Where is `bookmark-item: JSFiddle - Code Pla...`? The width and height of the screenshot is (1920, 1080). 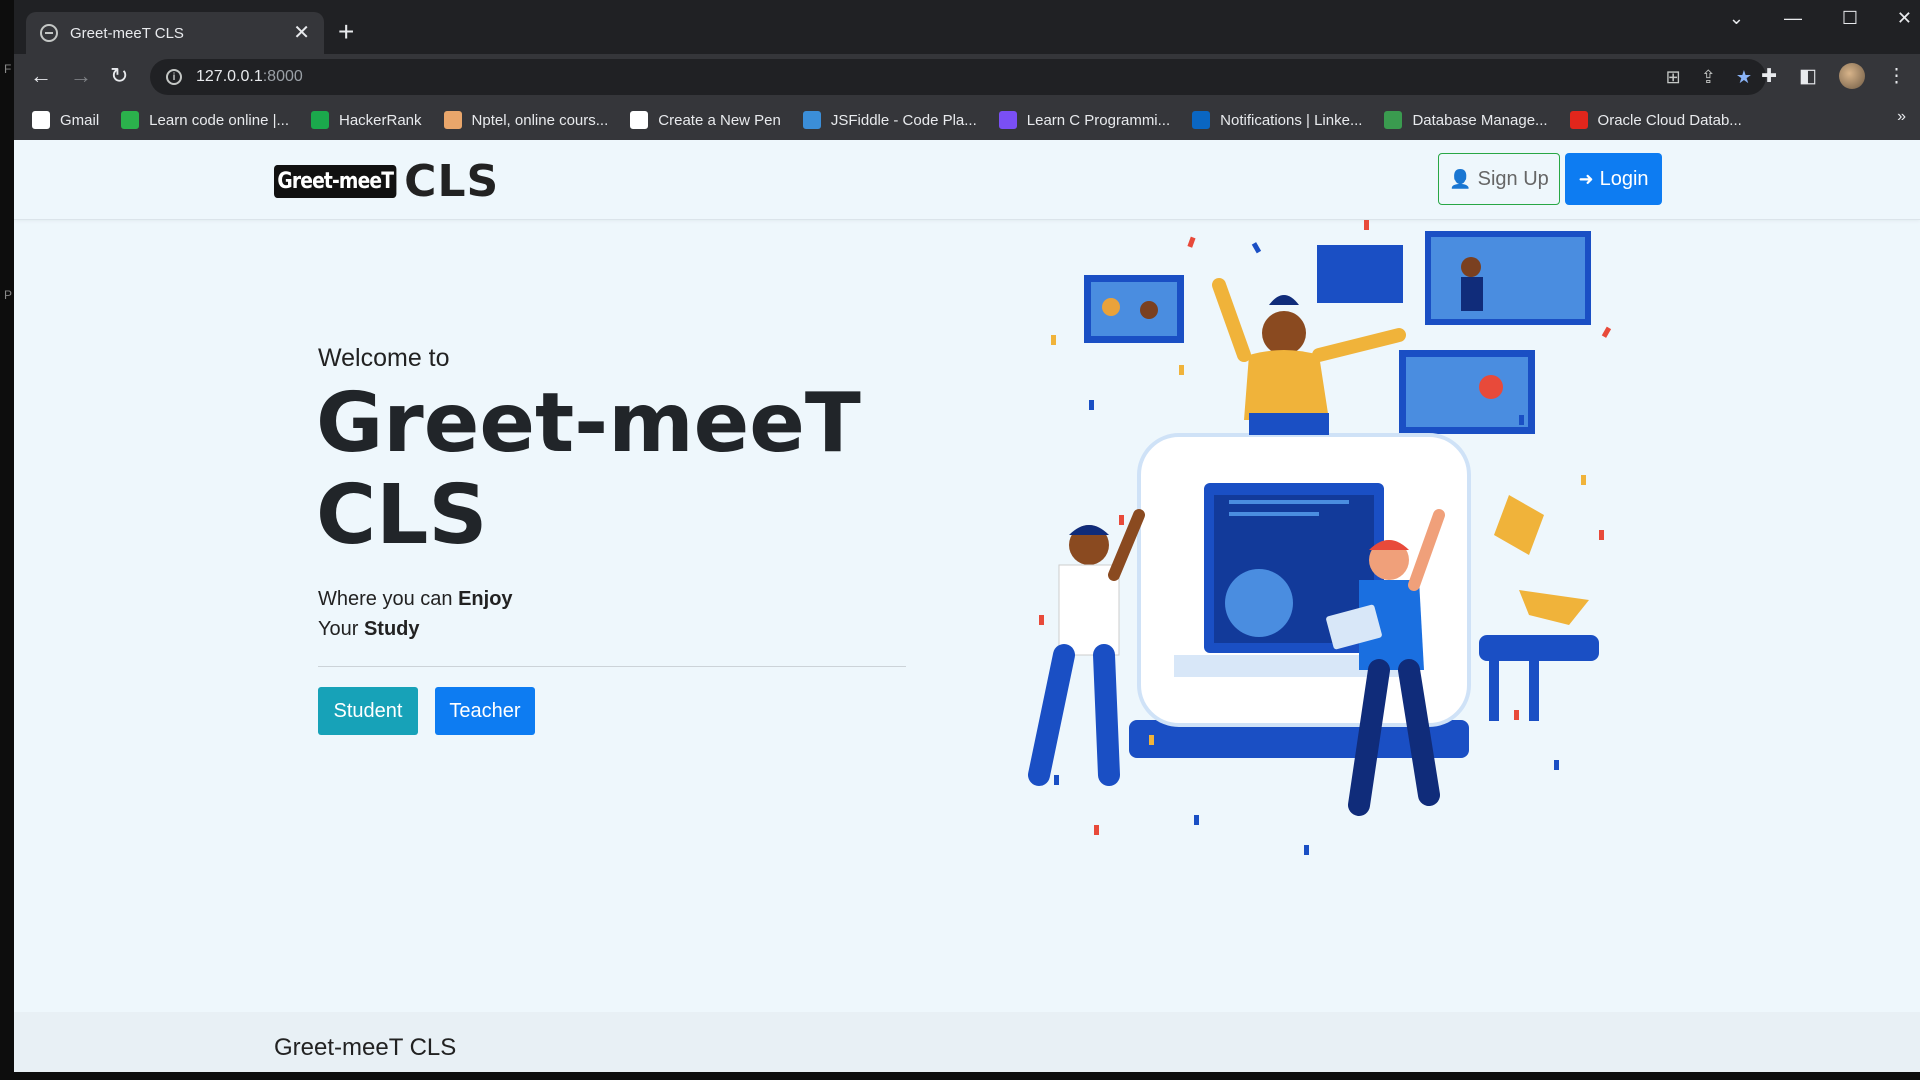
bookmark-item: JSFiddle - Code Pla... is located at coordinates (889, 120).